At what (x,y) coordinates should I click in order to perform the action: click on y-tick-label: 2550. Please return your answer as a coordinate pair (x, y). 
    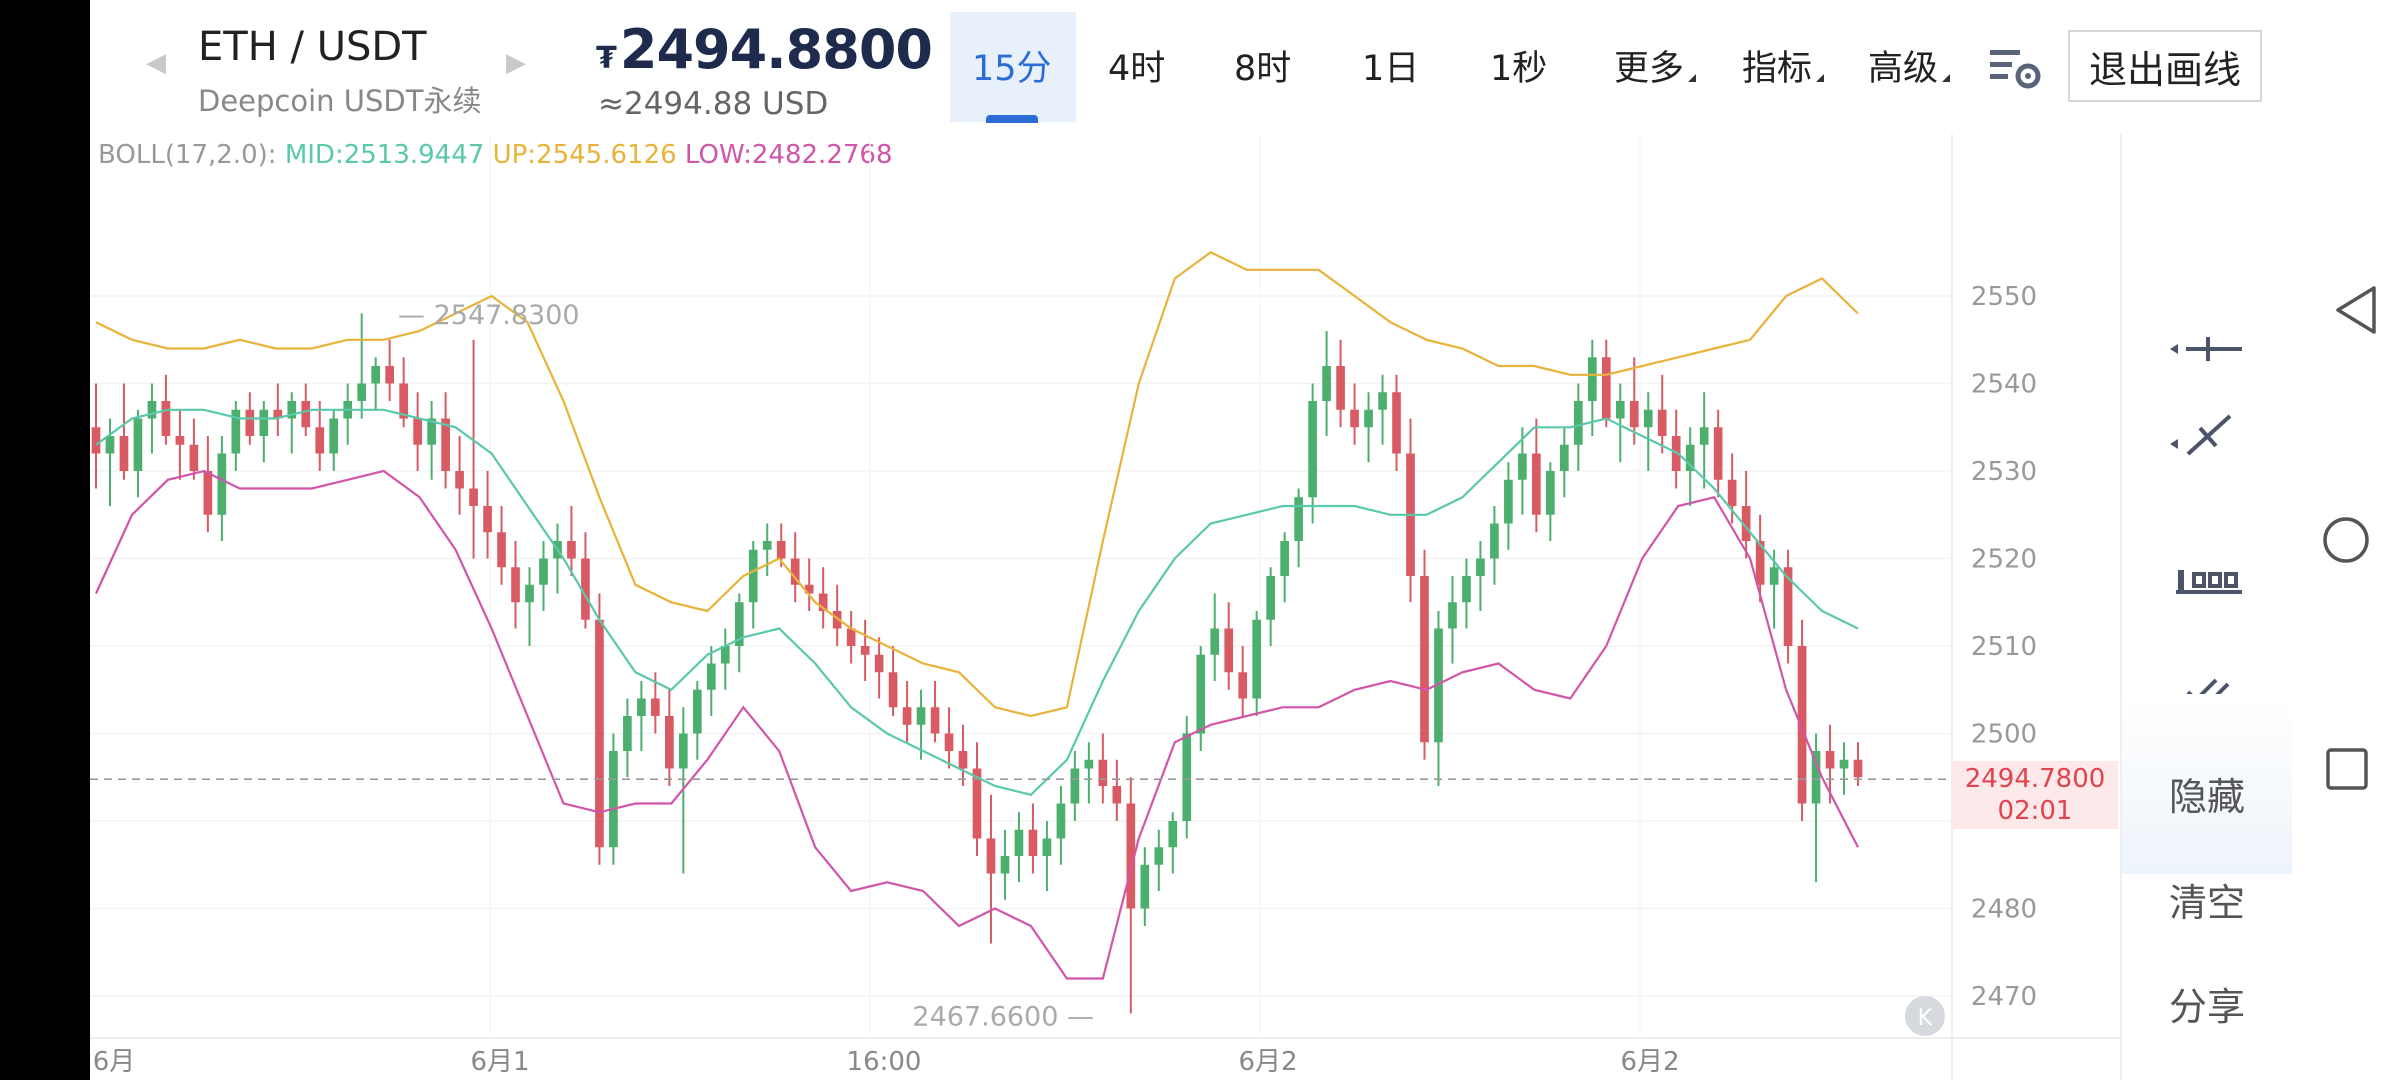
    Looking at the image, I should click on (2004, 297).